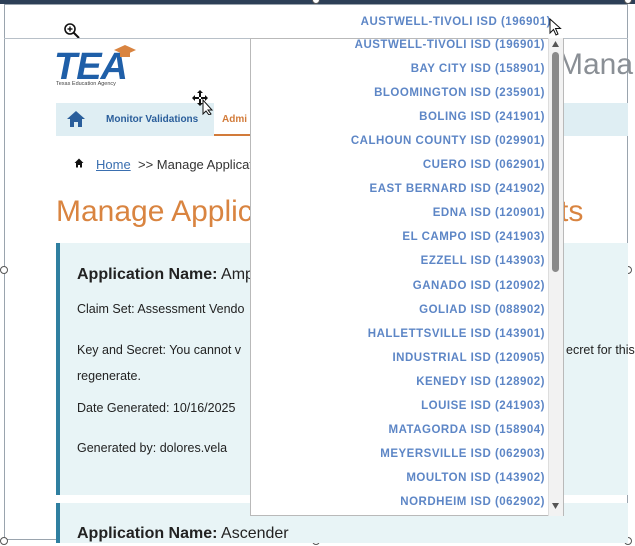 The image size is (635, 546). What do you see at coordinates (489, 213) in the screenshot?
I see `dropdown-option: EDNA ISD (120901)` at bounding box center [489, 213].